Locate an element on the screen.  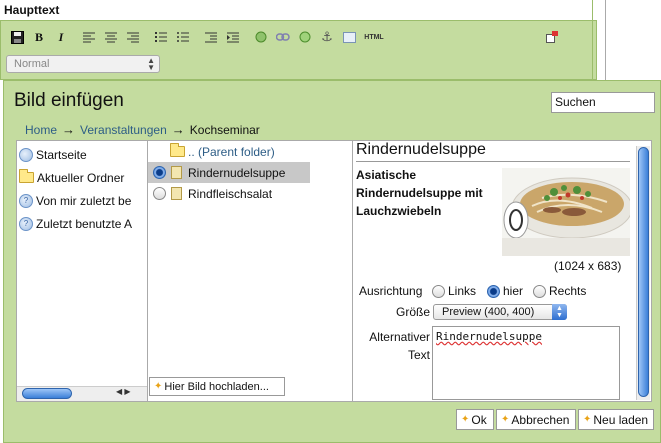
breadcrumb: Home → Veranstaltungen → Kochseminar is located at coordinates (142, 129).